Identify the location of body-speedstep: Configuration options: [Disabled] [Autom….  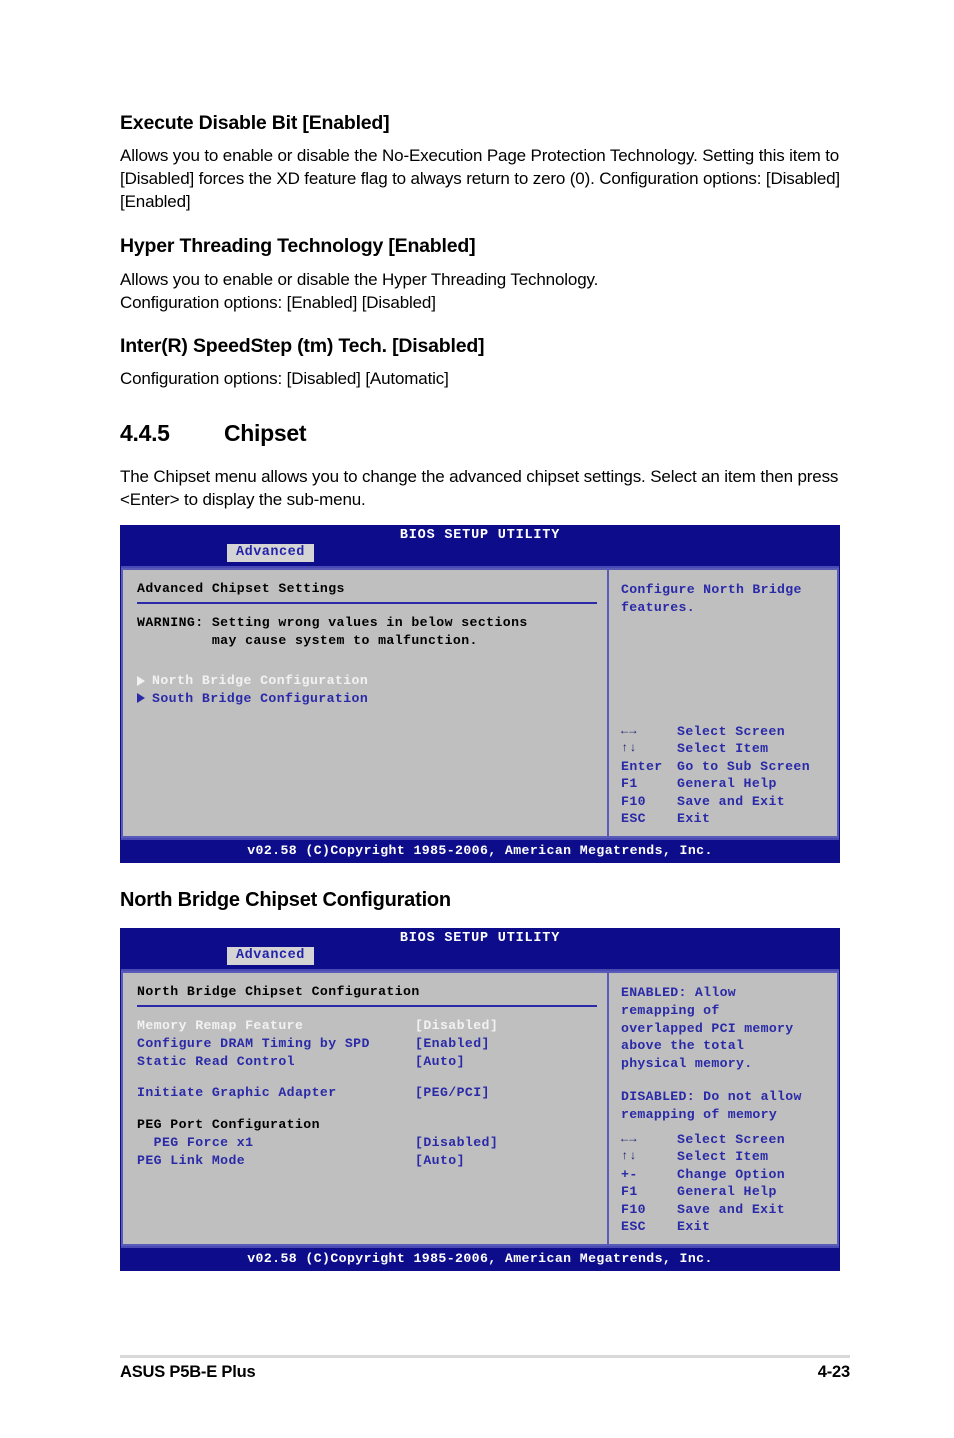
(284, 379).